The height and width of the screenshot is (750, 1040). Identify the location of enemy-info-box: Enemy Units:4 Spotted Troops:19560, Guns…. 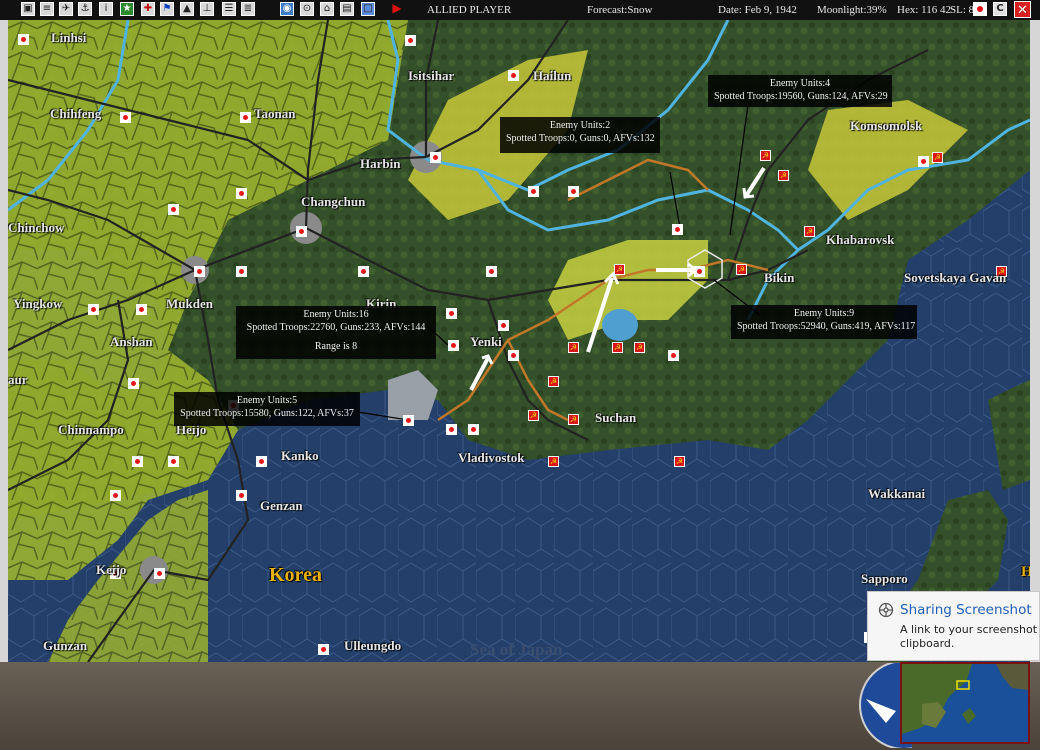
(800, 91).